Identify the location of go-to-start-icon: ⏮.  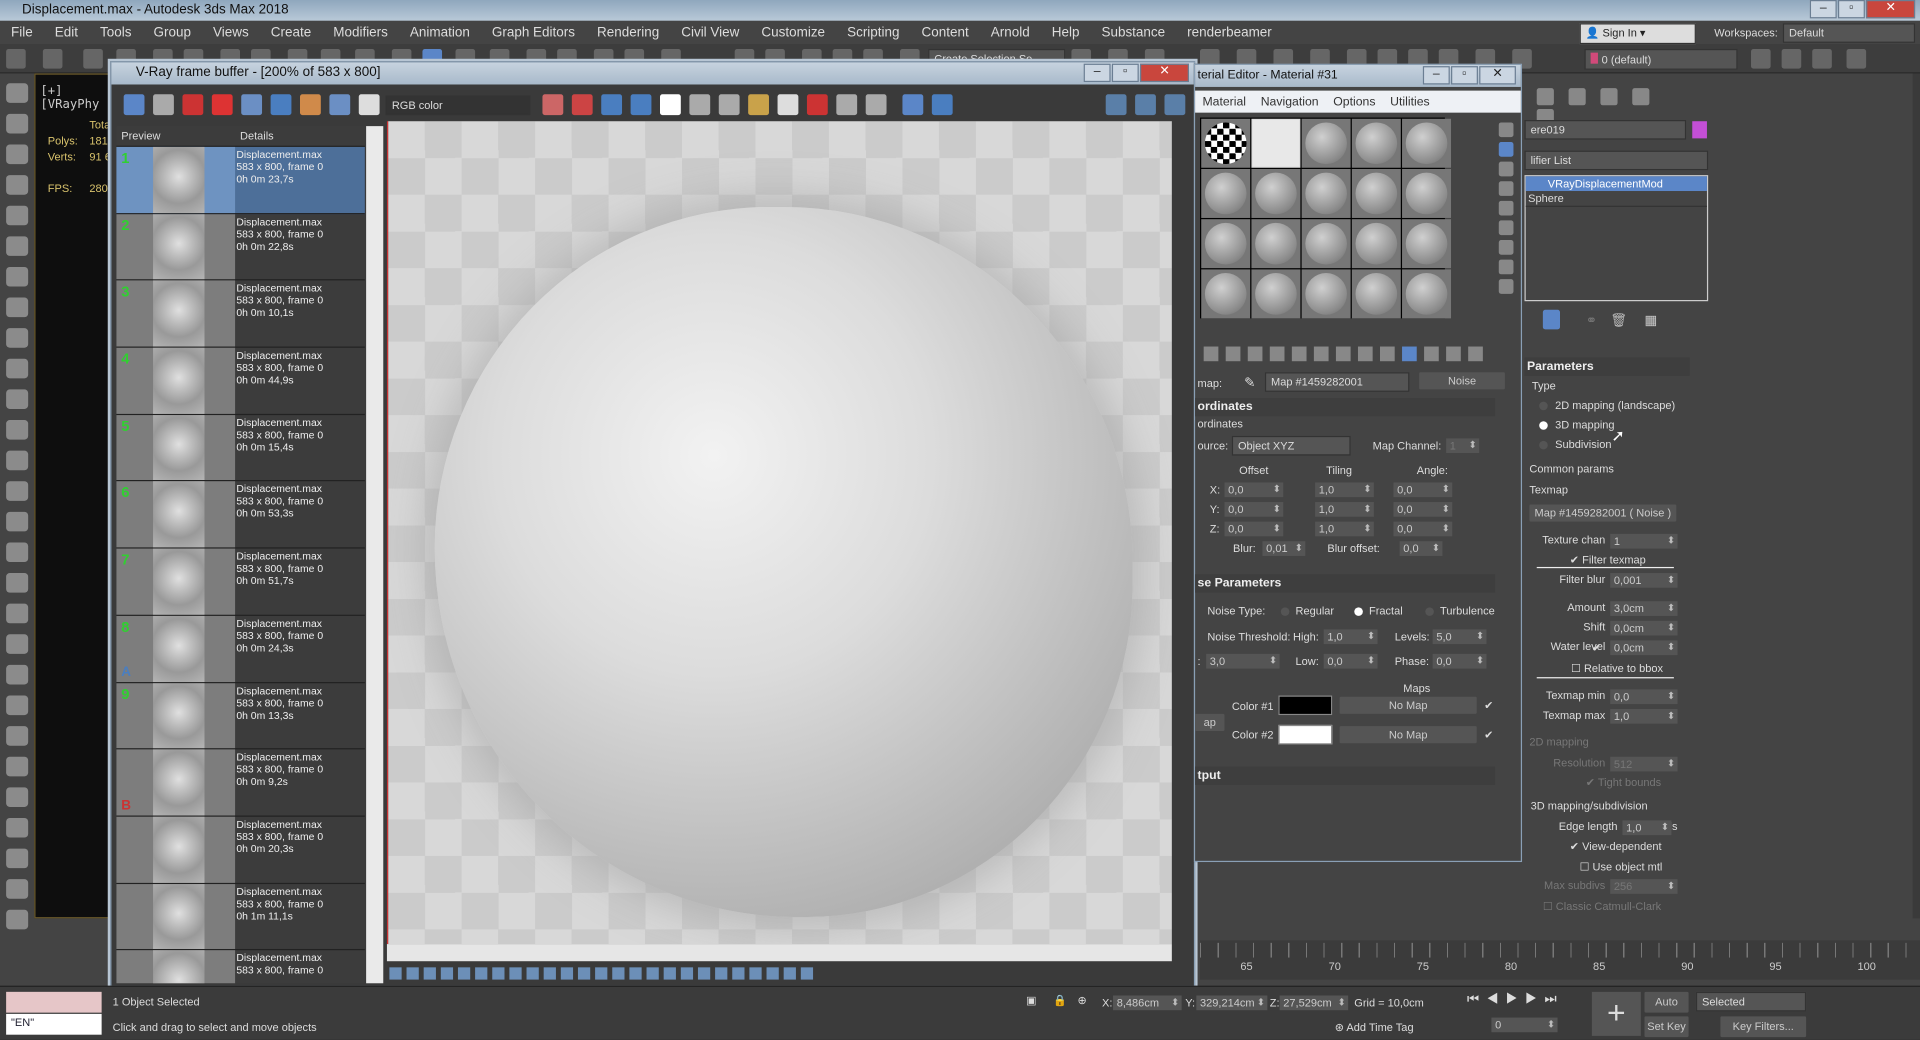
(1476, 999).